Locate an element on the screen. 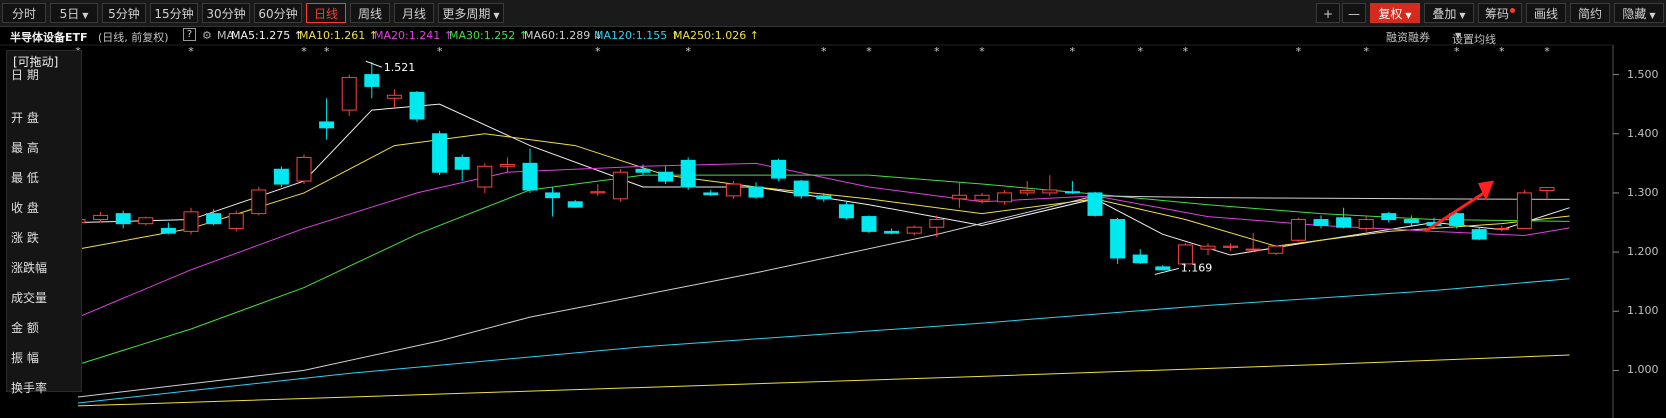  panel-label: 换手率 is located at coordinates (29, 388).